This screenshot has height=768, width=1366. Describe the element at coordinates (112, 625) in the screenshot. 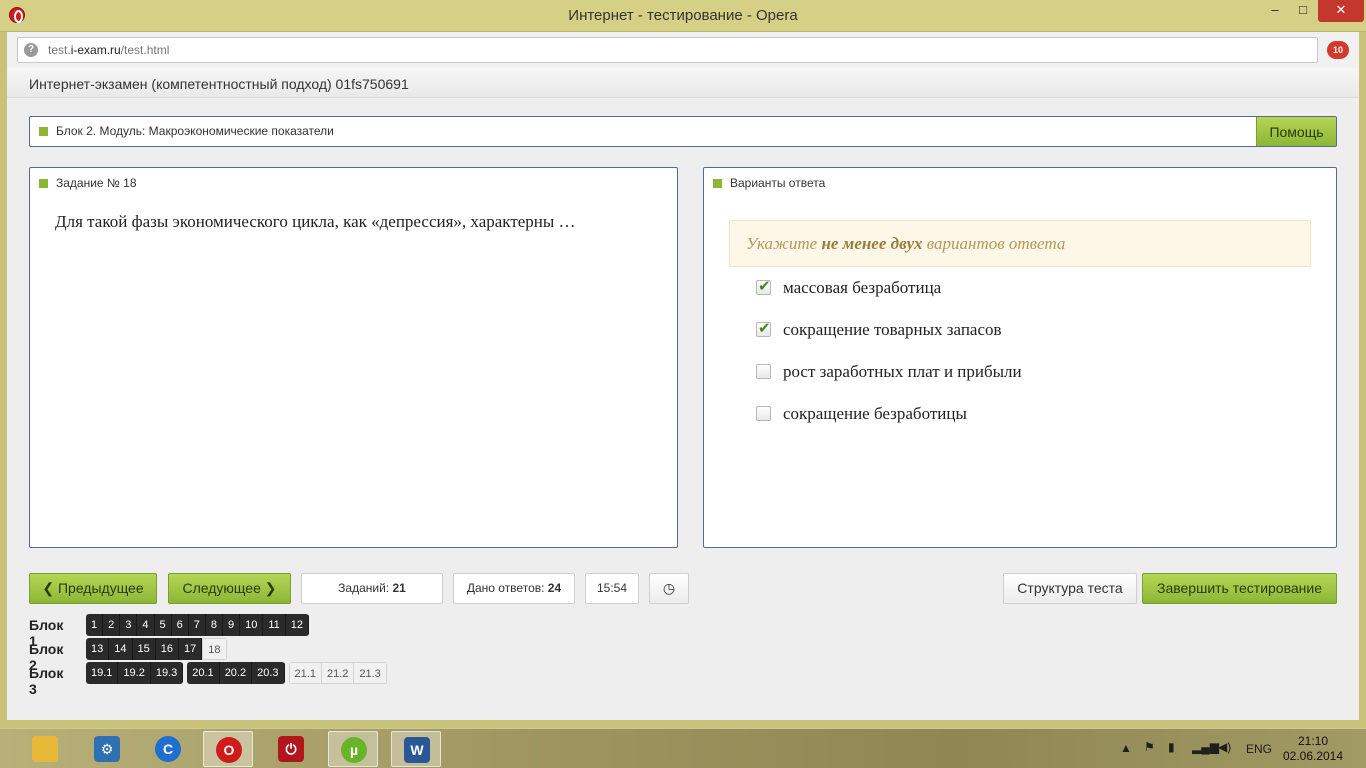

I see `nav-chip: 2` at that location.